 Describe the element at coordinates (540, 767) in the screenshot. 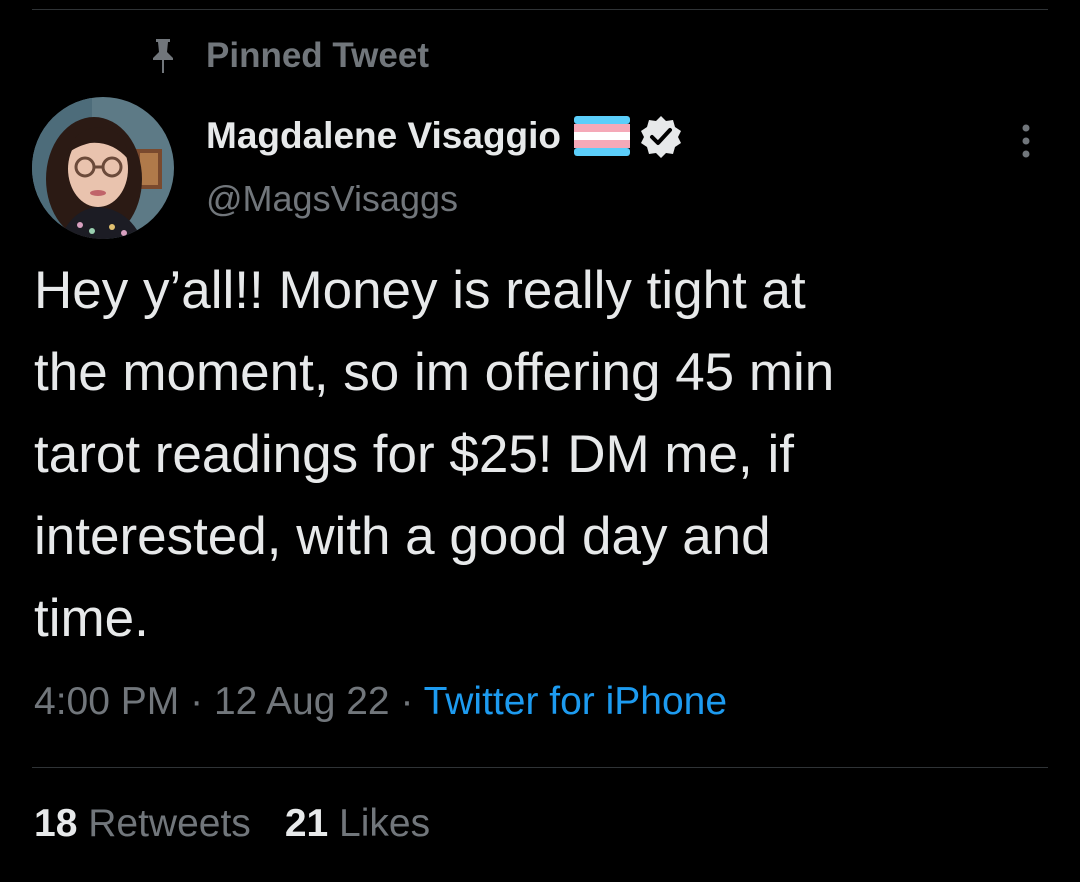

I see `bottom-divider` at that location.